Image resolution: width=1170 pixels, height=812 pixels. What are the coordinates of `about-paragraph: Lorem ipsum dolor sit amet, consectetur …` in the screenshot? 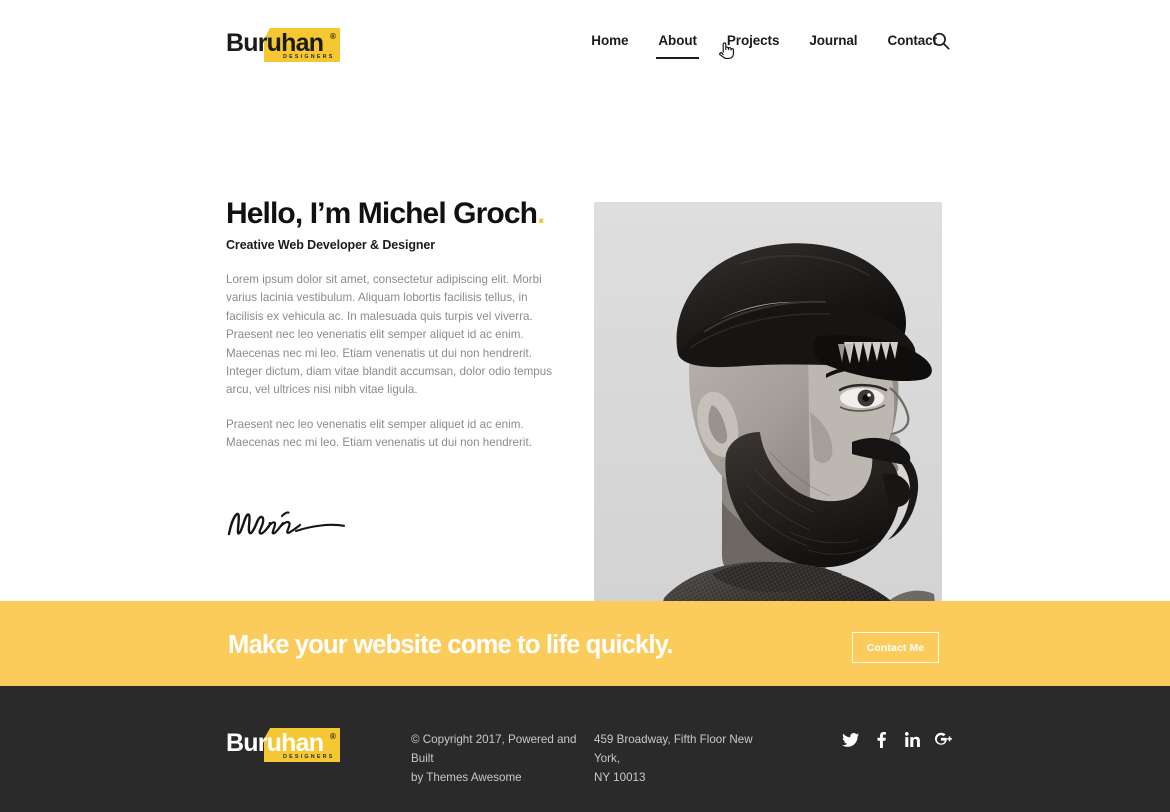 It's located at (389, 335).